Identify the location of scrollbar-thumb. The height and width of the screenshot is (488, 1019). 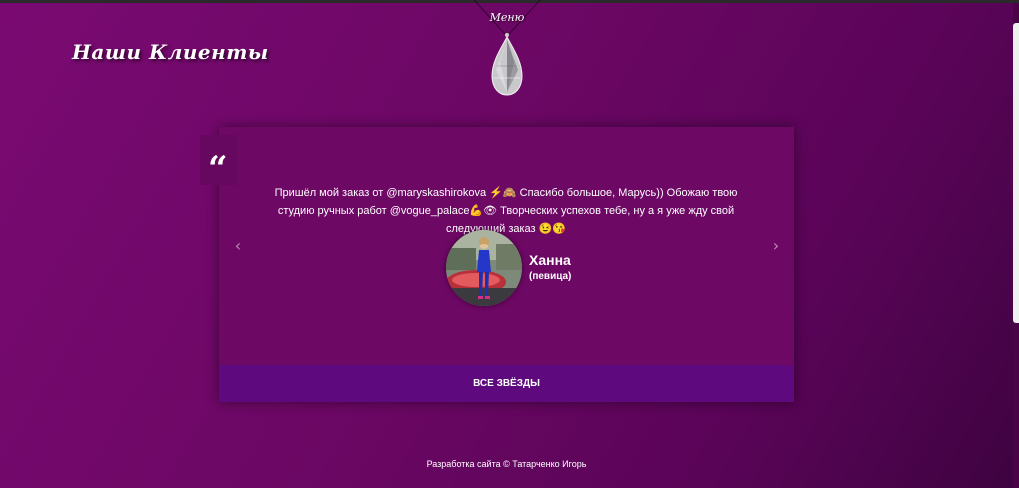
(1016, 173).